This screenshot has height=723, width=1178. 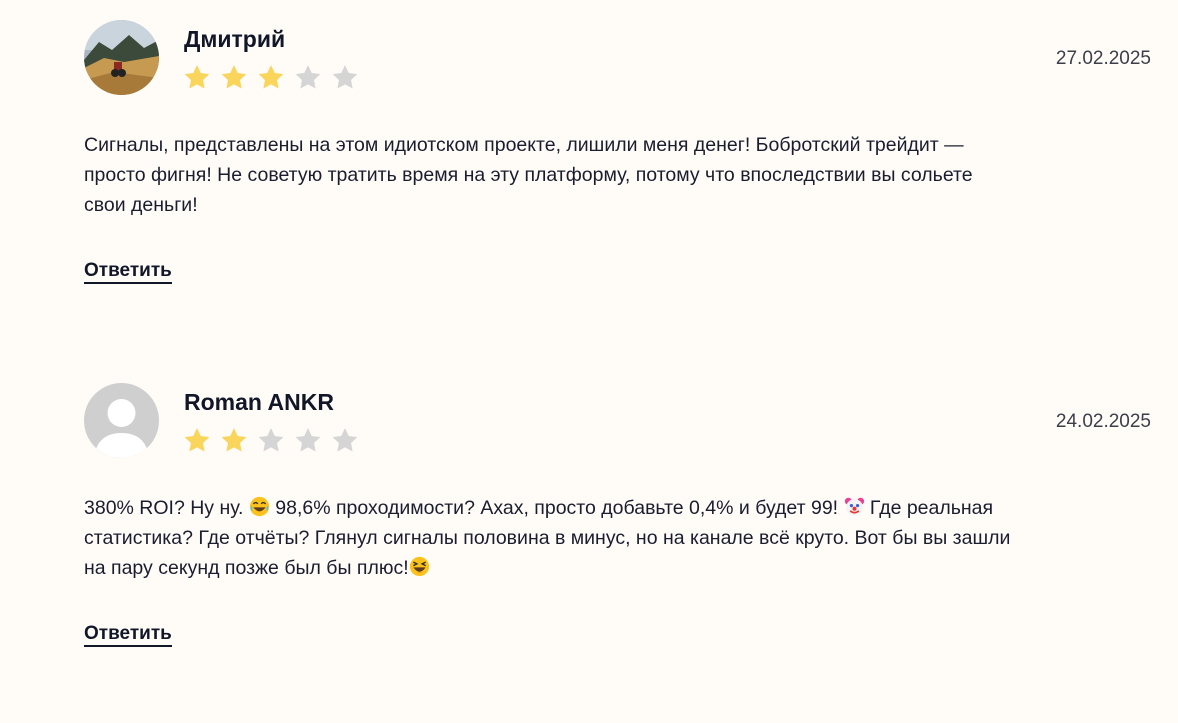 What do you see at coordinates (419, 566) in the screenshot?
I see `squinting-laugh-emoji-icon` at bounding box center [419, 566].